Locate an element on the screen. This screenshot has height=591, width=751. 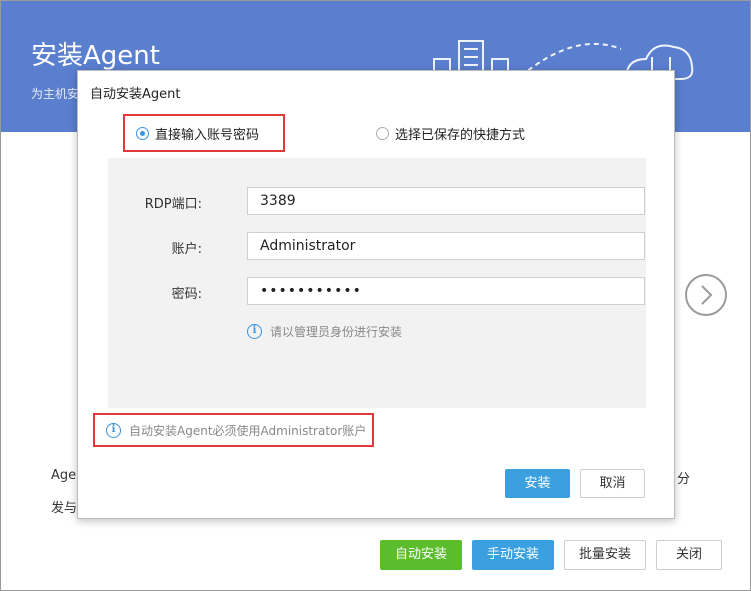
close-button: 关闭 is located at coordinates (689, 555).